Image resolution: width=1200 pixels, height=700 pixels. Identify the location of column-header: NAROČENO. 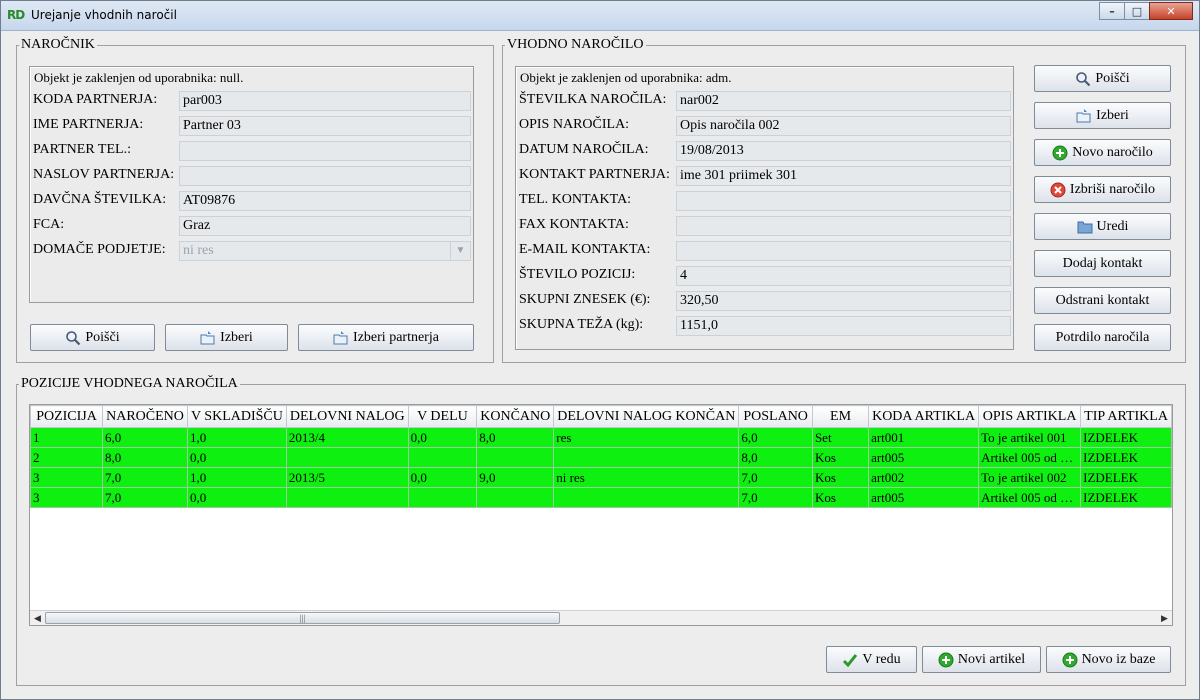
(145, 416).